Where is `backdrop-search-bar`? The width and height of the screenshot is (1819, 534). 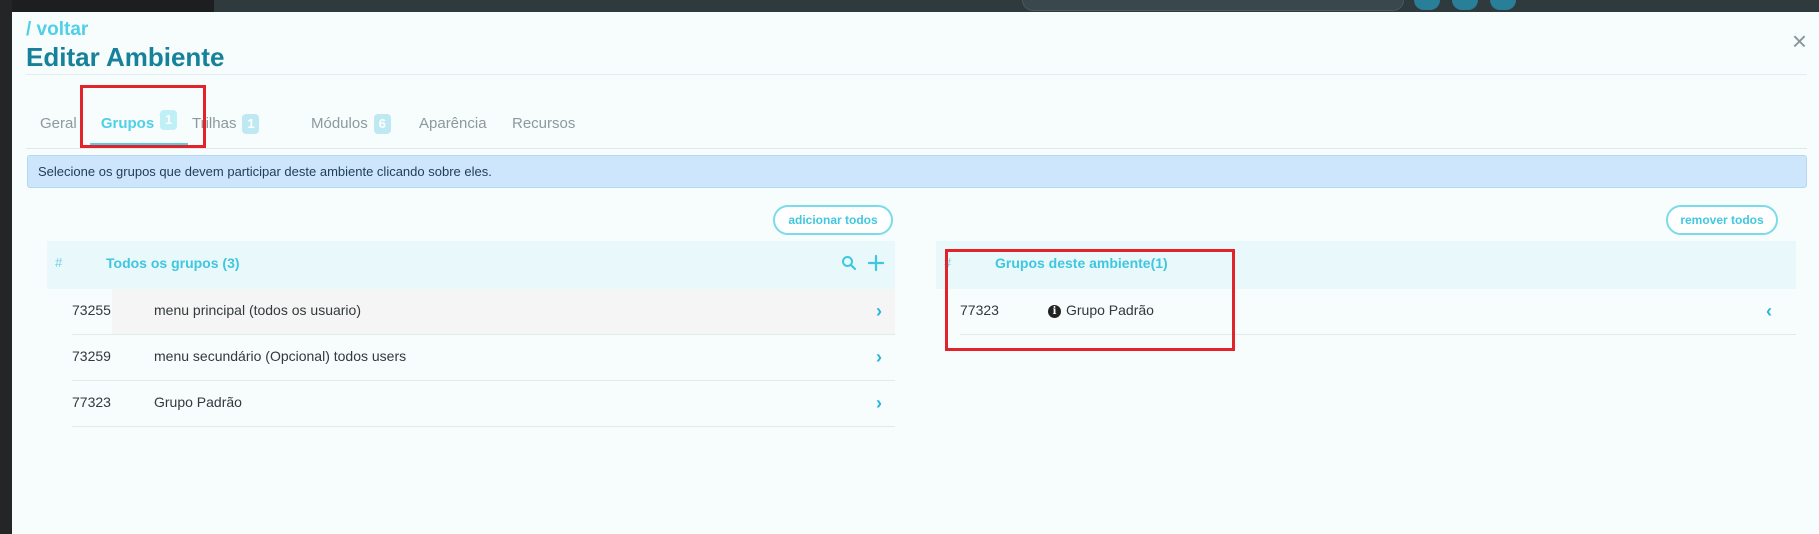
backdrop-search-bar is located at coordinates (1213, 5).